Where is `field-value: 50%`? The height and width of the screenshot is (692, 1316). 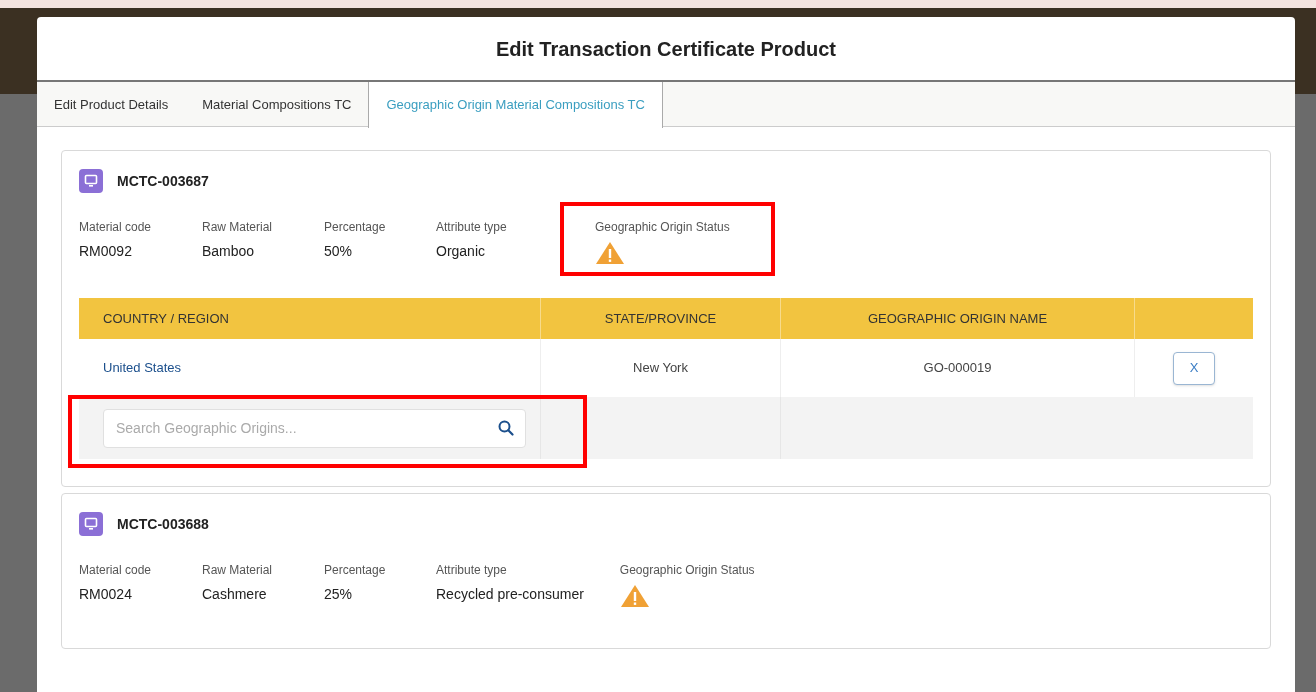 field-value: 50% is located at coordinates (338, 251).